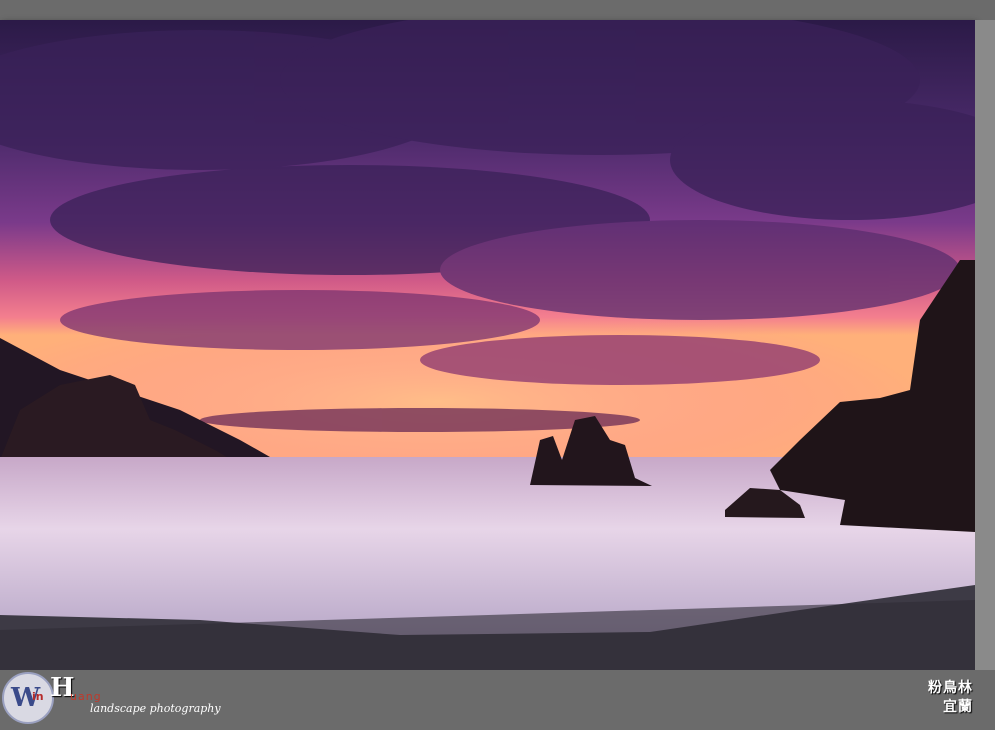 This screenshot has height=730, width=995. What do you see at coordinates (497, 700) in the screenshot?
I see `caption-bar` at bounding box center [497, 700].